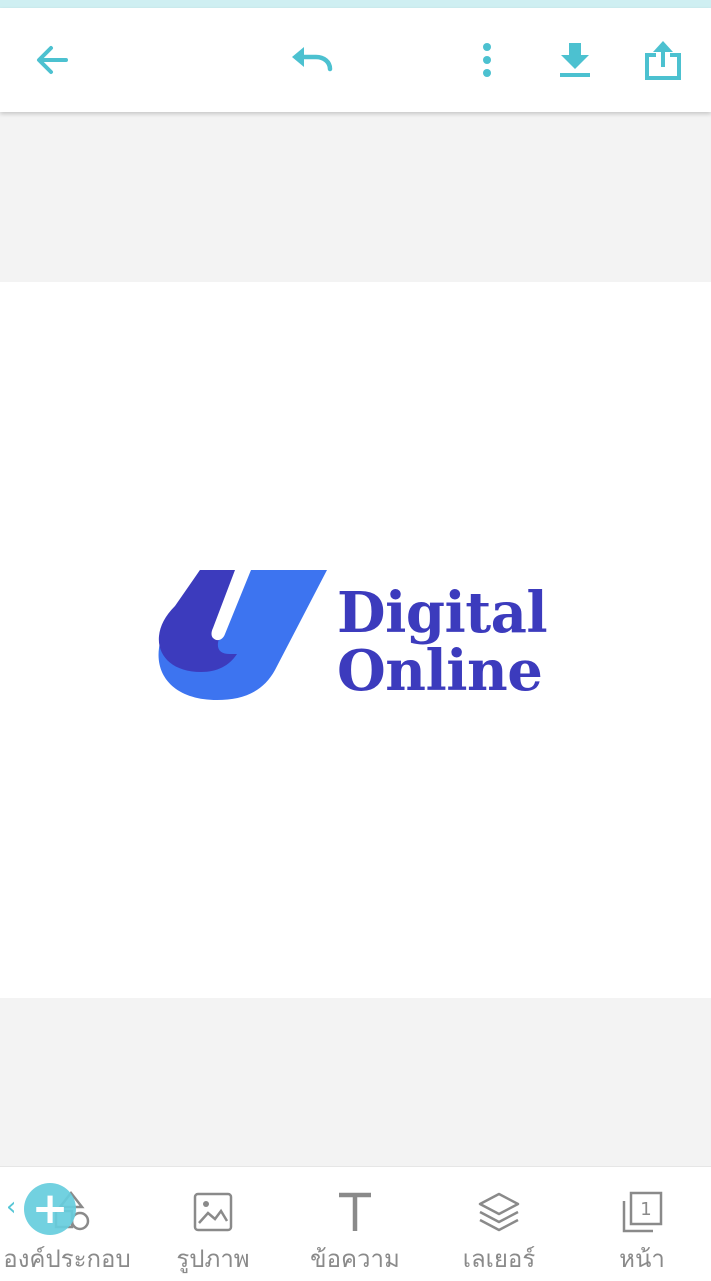 The image size is (711, 1281). I want to click on add-icon: +, so click(50, 1208).